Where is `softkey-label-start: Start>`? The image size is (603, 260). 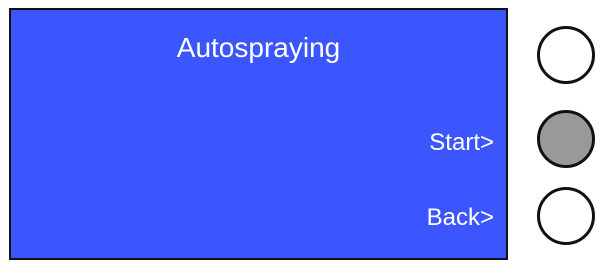 softkey-label-start: Start> is located at coordinates (461, 142).